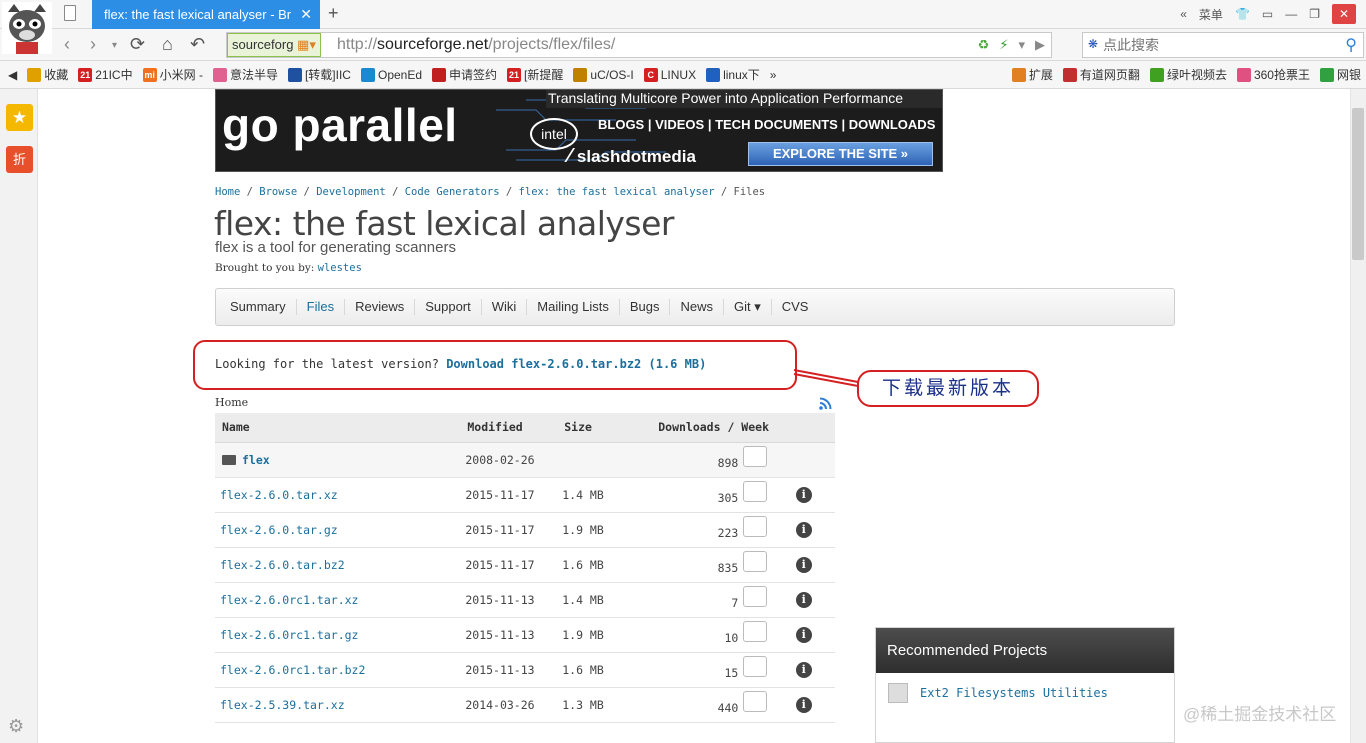 The width and height of the screenshot is (1366, 743). What do you see at coordinates (279, 495) in the screenshot?
I see `file-link: flex-2.6.0.tar.xz` at bounding box center [279, 495].